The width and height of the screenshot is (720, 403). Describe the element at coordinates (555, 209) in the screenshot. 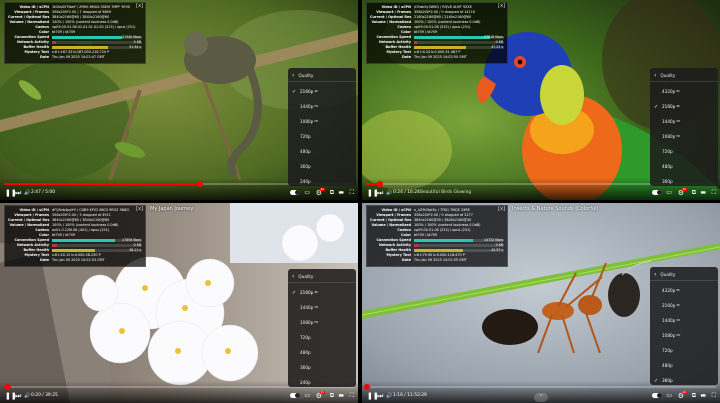

I see `video-title: Insects & Nature Sounds (Colorful)` at that location.